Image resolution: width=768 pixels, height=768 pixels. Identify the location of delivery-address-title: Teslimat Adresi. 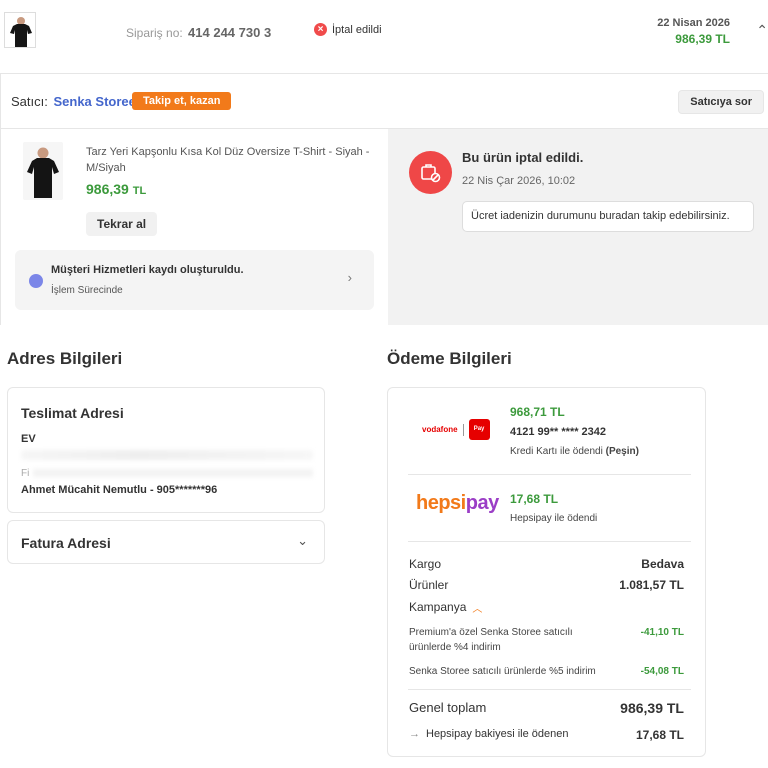
(72, 413).